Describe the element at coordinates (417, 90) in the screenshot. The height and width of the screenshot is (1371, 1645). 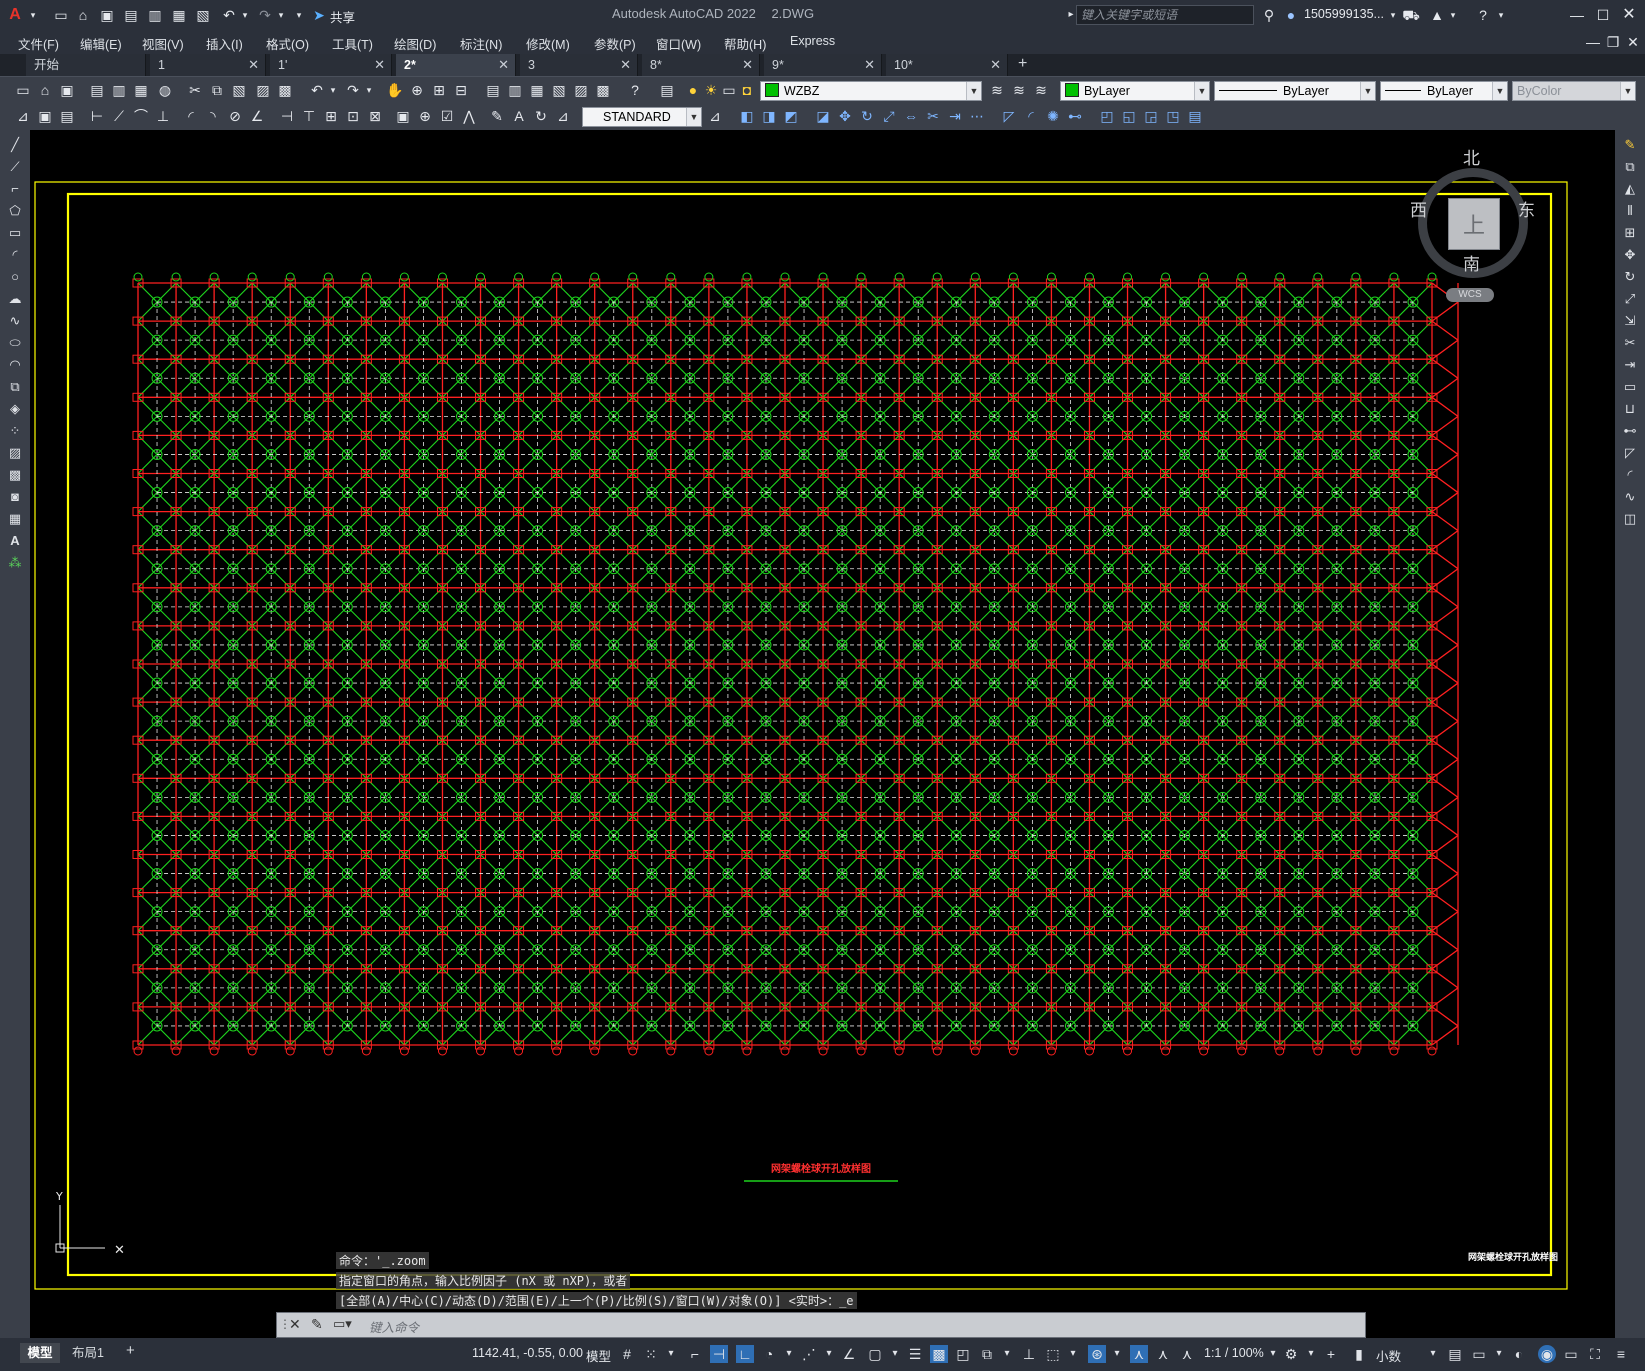
I see `zoom-realtime-icon: ⊕` at that location.